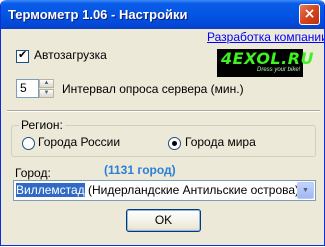 This screenshot has height=247, width=325. I want to click on logo-text: 4EXOL.RU, so click(268, 58).